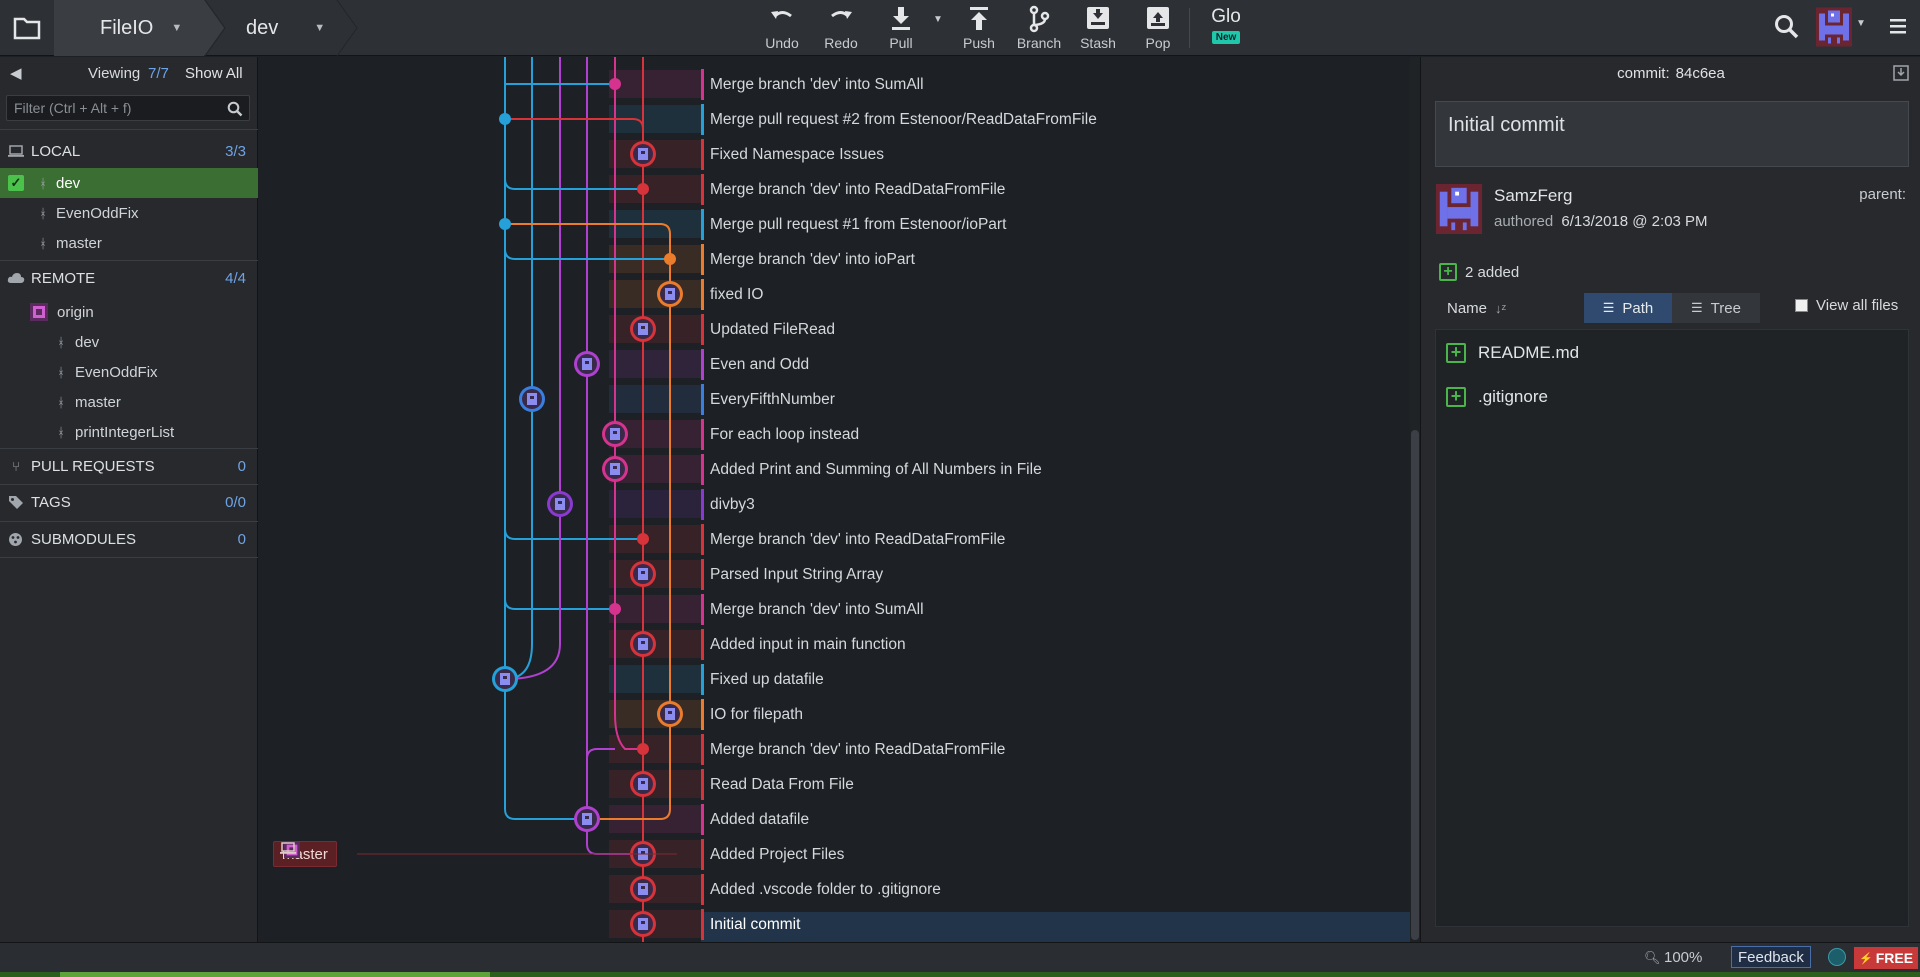 The image size is (1920, 977). I want to click on sidebar-item-local-evenoddfix: ᚼ EvenOddFix, so click(129, 213).